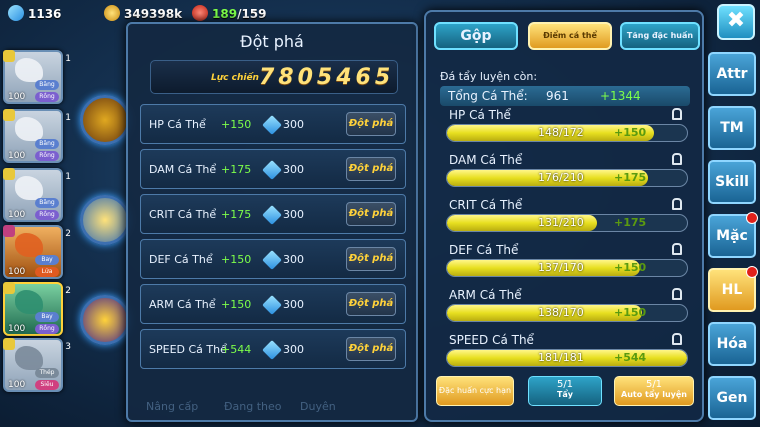 The image size is (760, 427). I want to click on bag-slot-icon, so click(105, 220).